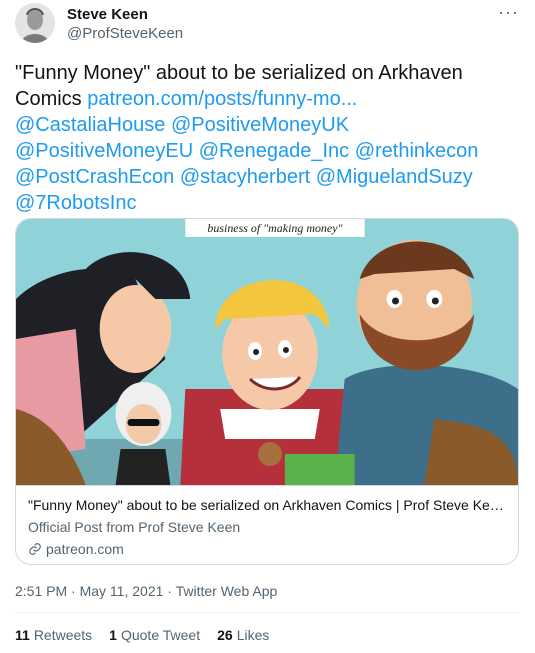 This screenshot has height=653, width=535. I want to click on mention-link: @MiguelandSuzy, so click(394, 177).